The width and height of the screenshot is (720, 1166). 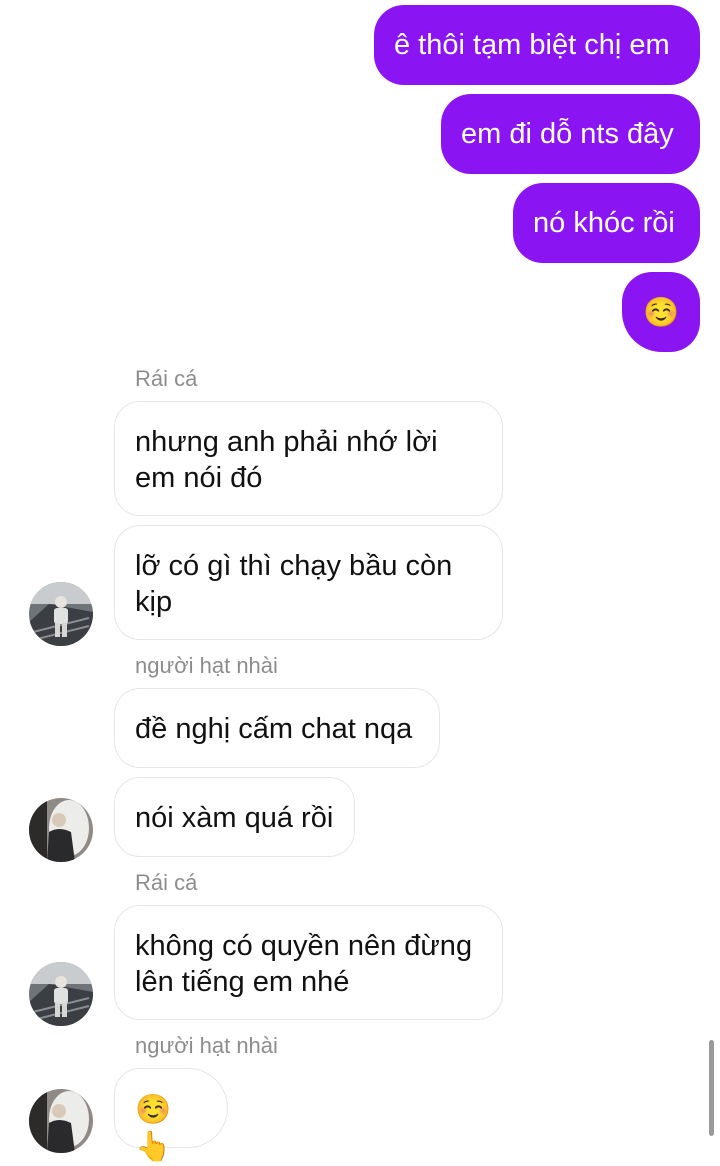 I want to click on message-text-line: em nói đó, so click(x=199, y=478).